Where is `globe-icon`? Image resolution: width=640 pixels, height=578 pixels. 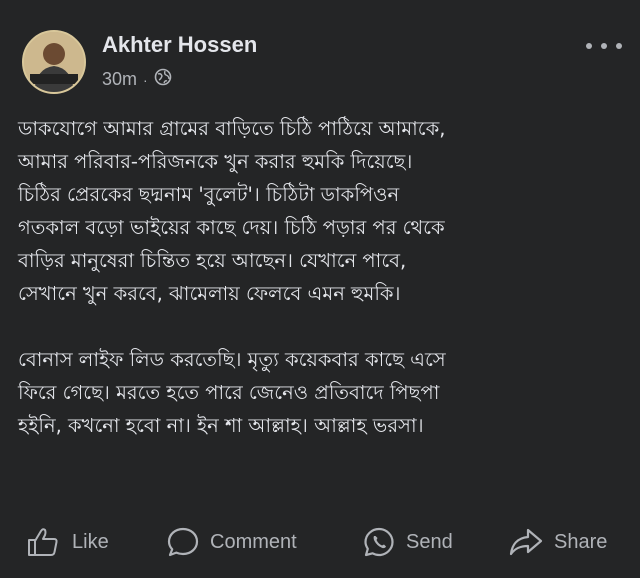
globe-icon is located at coordinates (163, 79).